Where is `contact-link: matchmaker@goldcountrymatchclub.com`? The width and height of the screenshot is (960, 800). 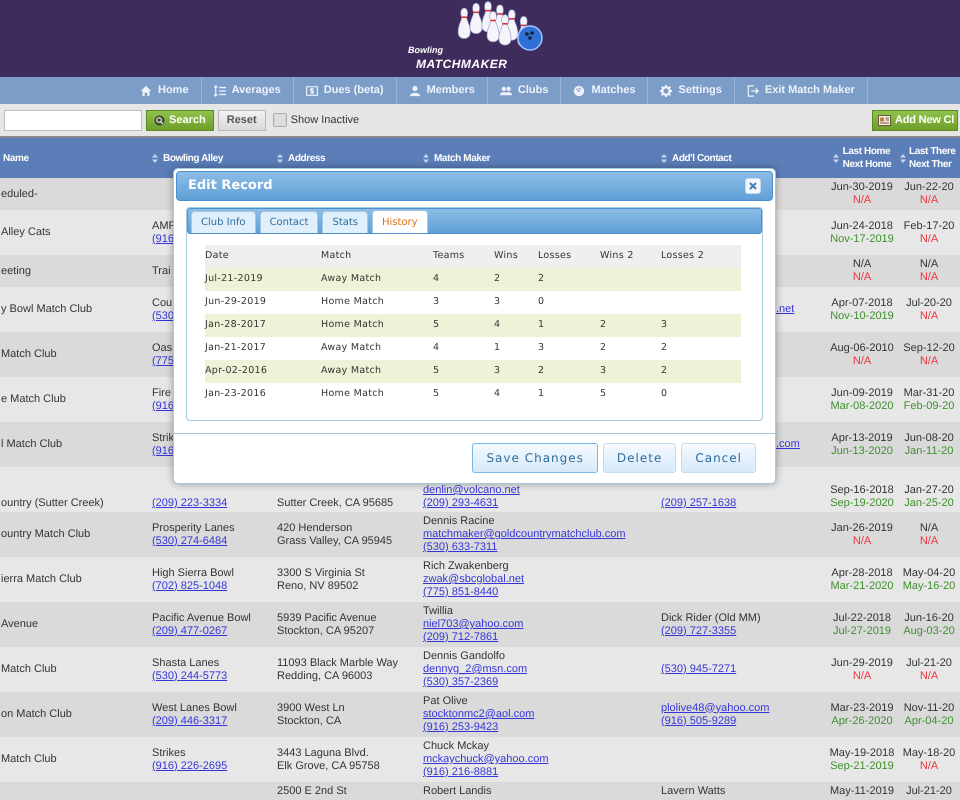
contact-link: matchmaker@goldcountrymatchclub.com is located at coordinates (524, 534).